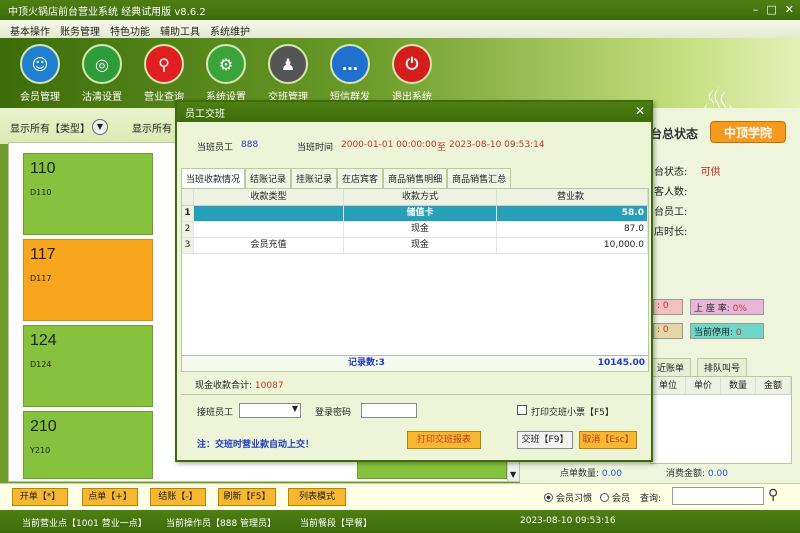  Describe the element at coordinates (269, 245) in the screenshot. I see `cell-type: 会员充值` at that location.